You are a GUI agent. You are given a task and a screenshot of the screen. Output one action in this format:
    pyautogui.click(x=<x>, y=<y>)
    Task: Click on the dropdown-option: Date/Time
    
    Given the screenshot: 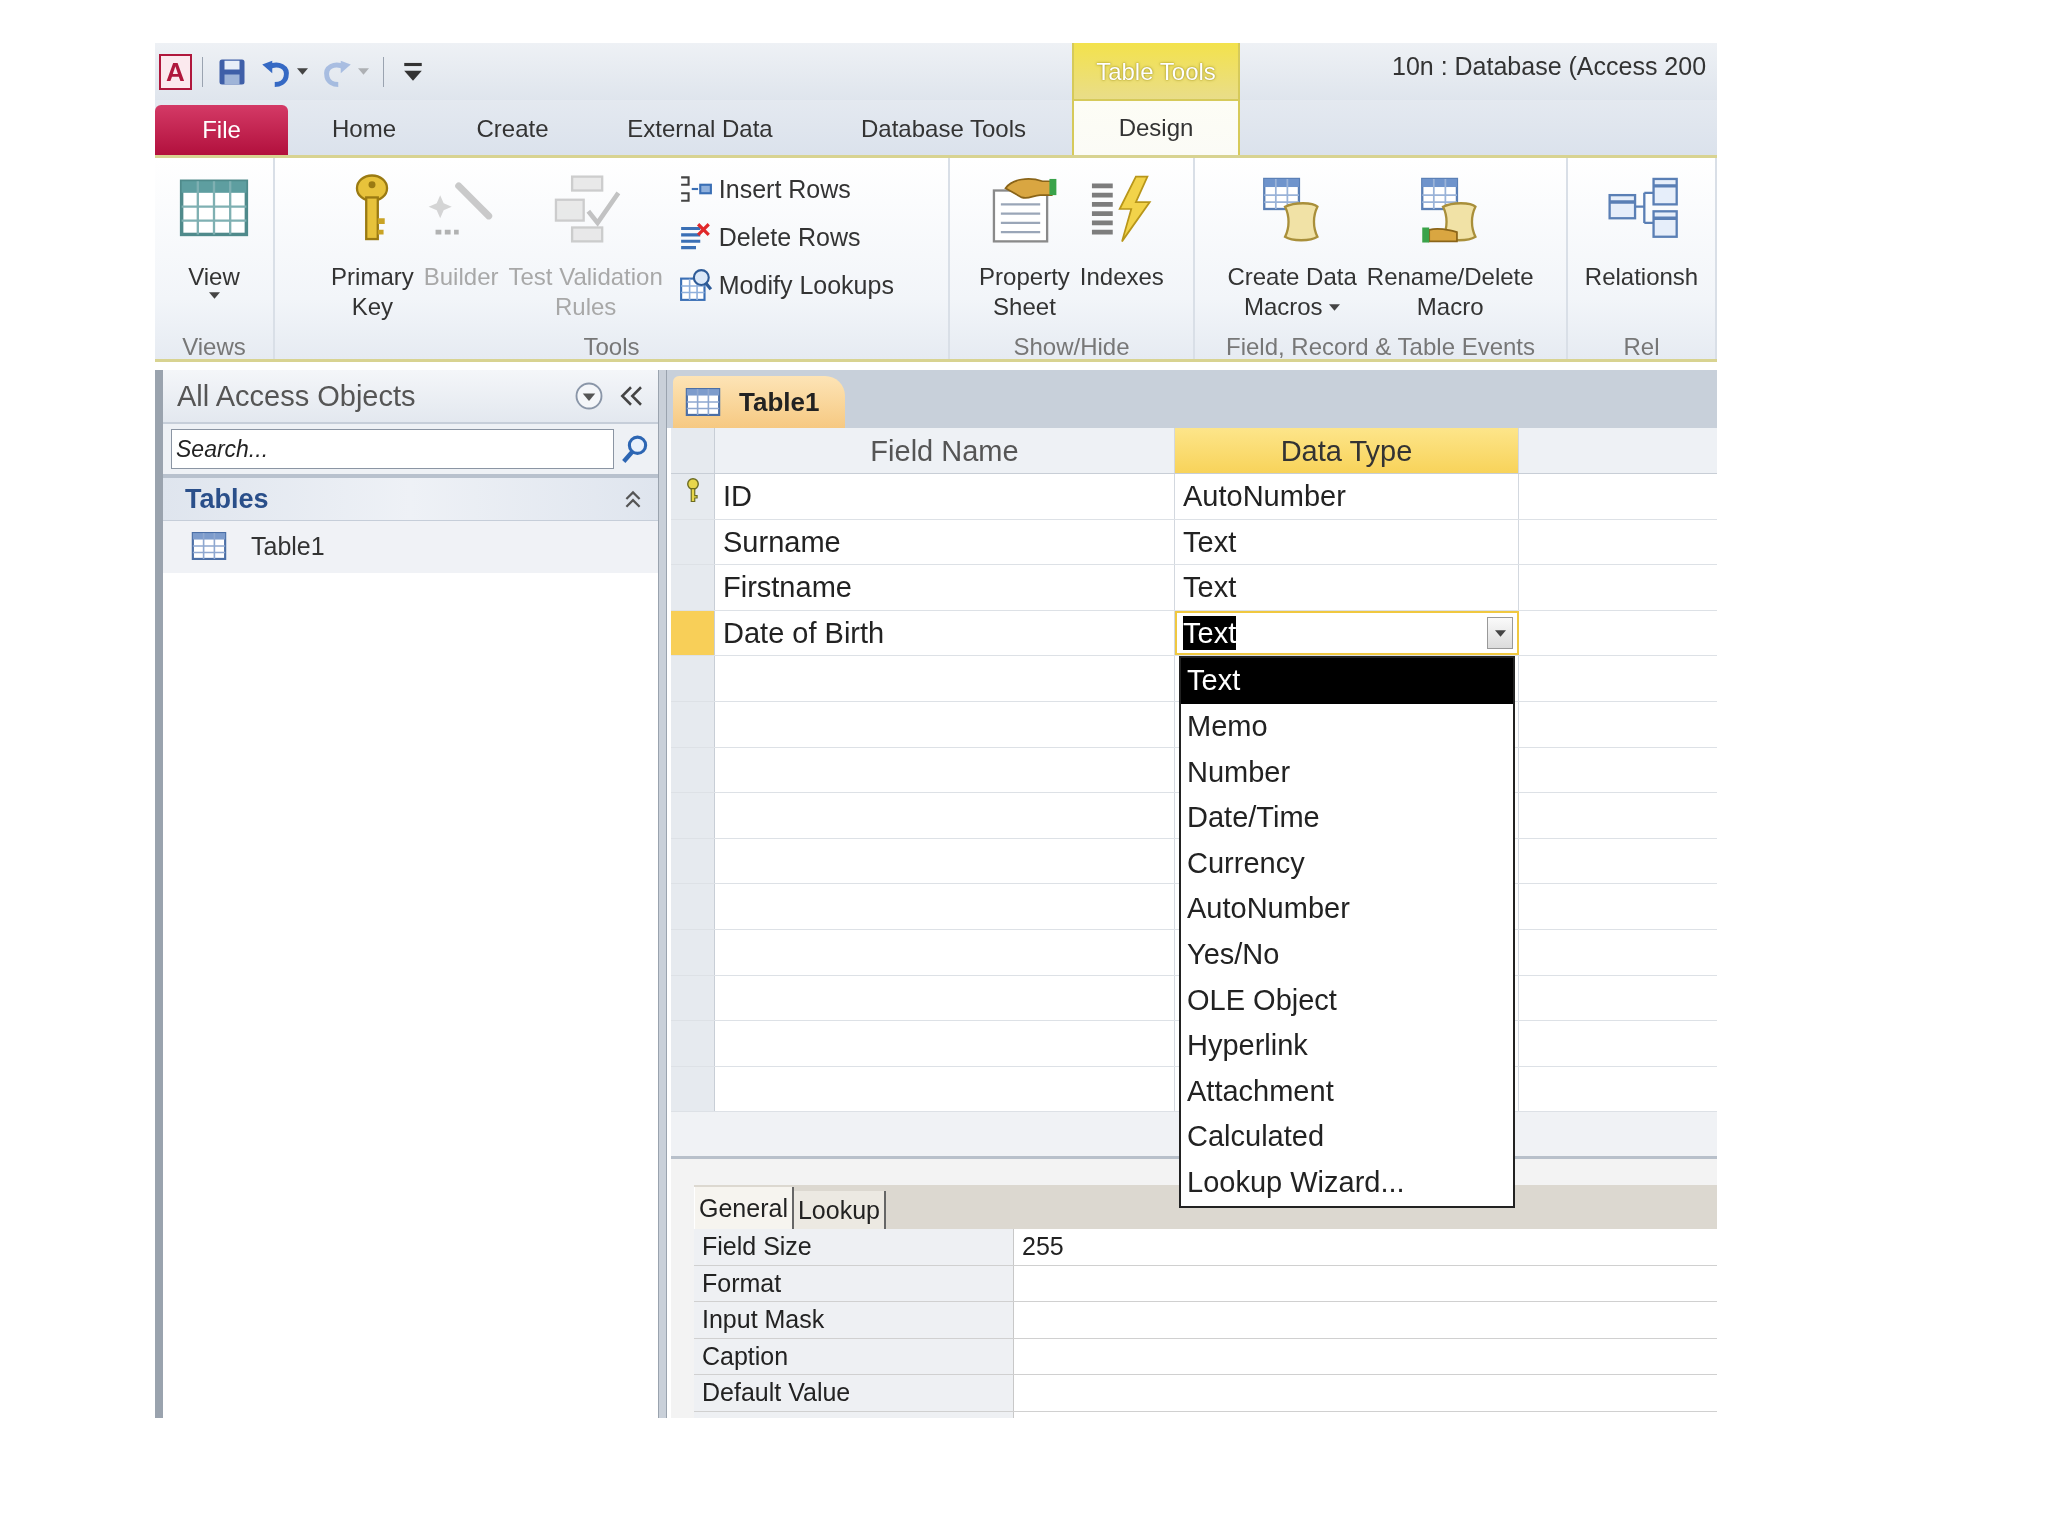 What is the action you would take?
    pyautogui.click(x=1347, y=818)
    